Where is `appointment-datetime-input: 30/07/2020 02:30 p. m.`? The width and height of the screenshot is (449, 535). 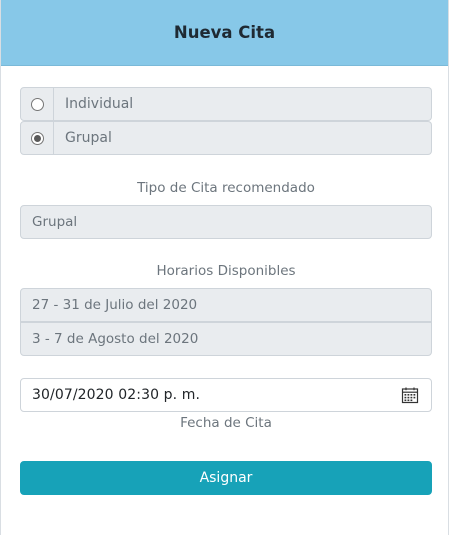
appointment-datetime-input: 30/07/2020 02:30 p. m. is located at coordinates (226, 395).